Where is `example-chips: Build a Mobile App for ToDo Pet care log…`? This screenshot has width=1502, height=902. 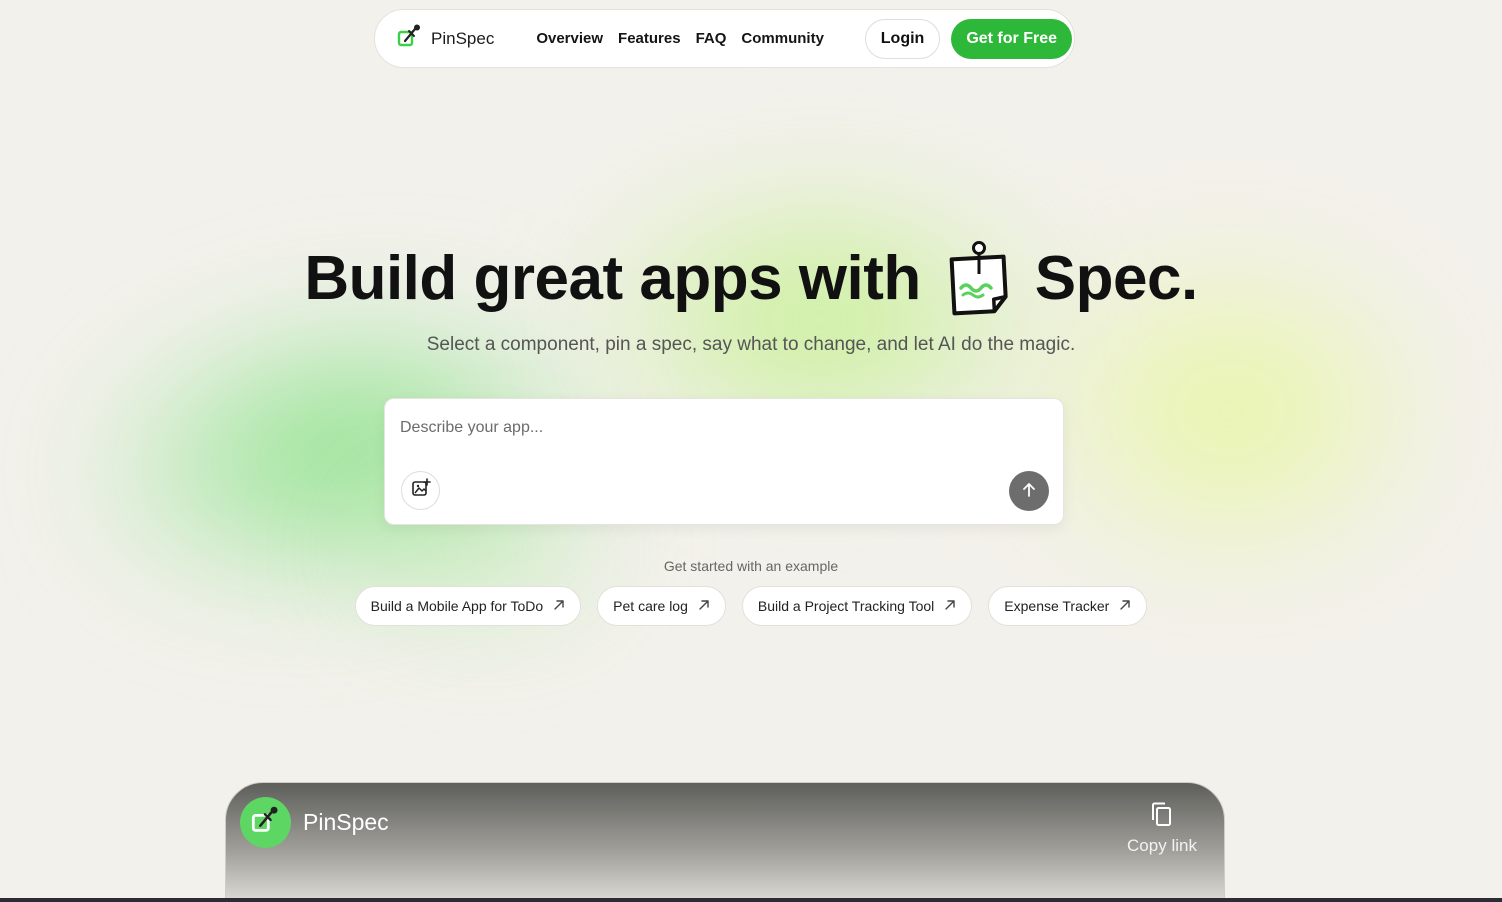 example-chips: Build a Mobile App for ToDo Pet care log… is located at coordinates (751, 606).